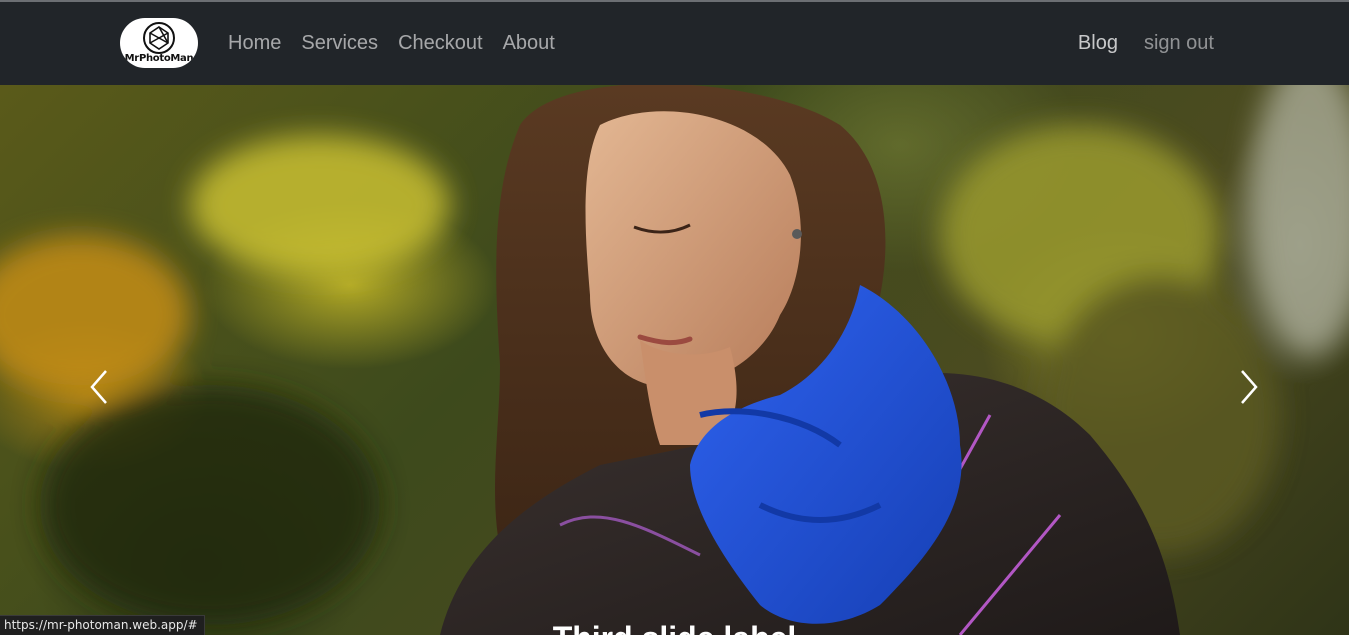 The width and height of the screenshot is (1349, 635). What do you see at coordinates (529, 43) in the screenshot?
I see `nav-link-about: About` at bounding box center [529, 43].